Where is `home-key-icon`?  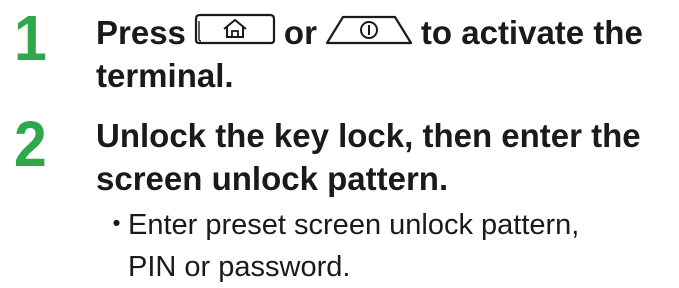
home-key-icon is located at coordinates (235, 29).